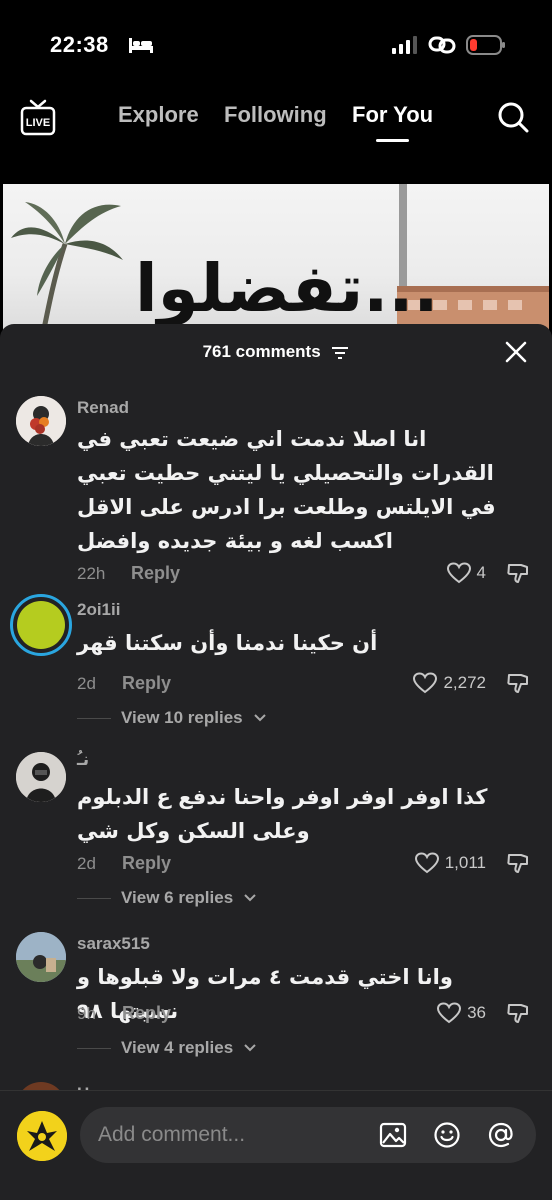  I want to click on like-button: 2,272, so click(449, 683).